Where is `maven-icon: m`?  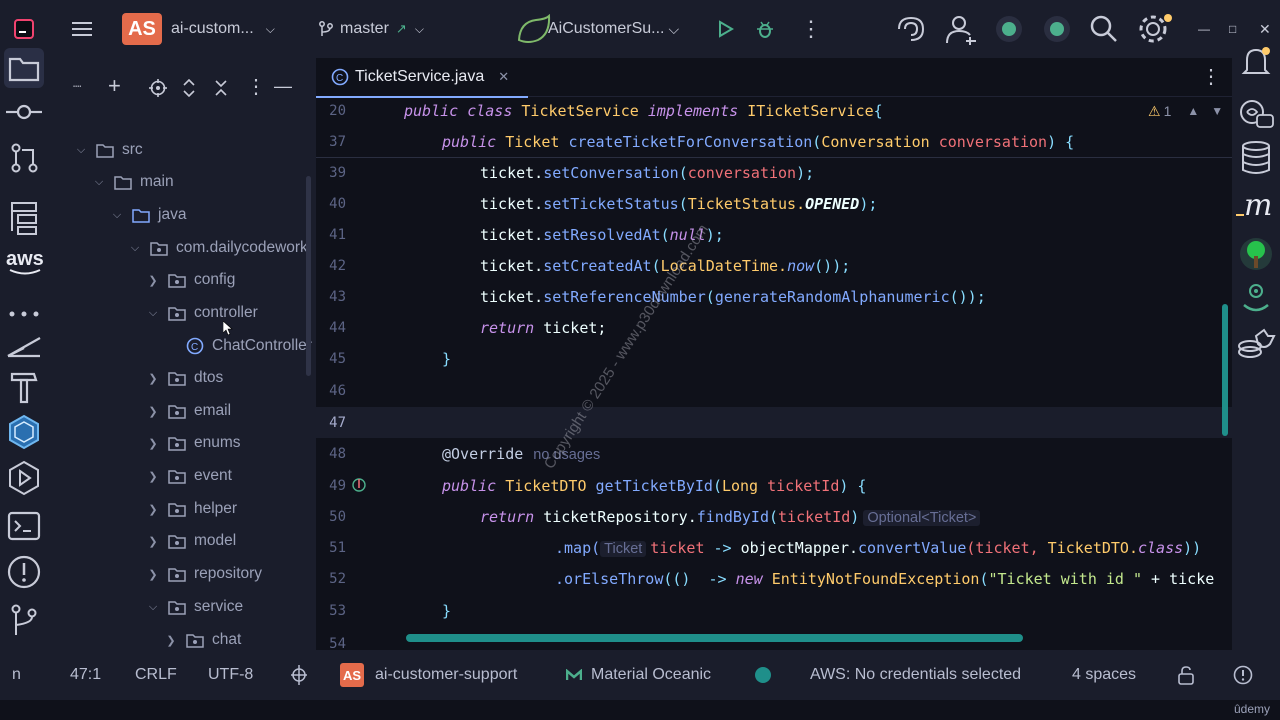 maven-icon: m is located at coordinates (1256, 206).